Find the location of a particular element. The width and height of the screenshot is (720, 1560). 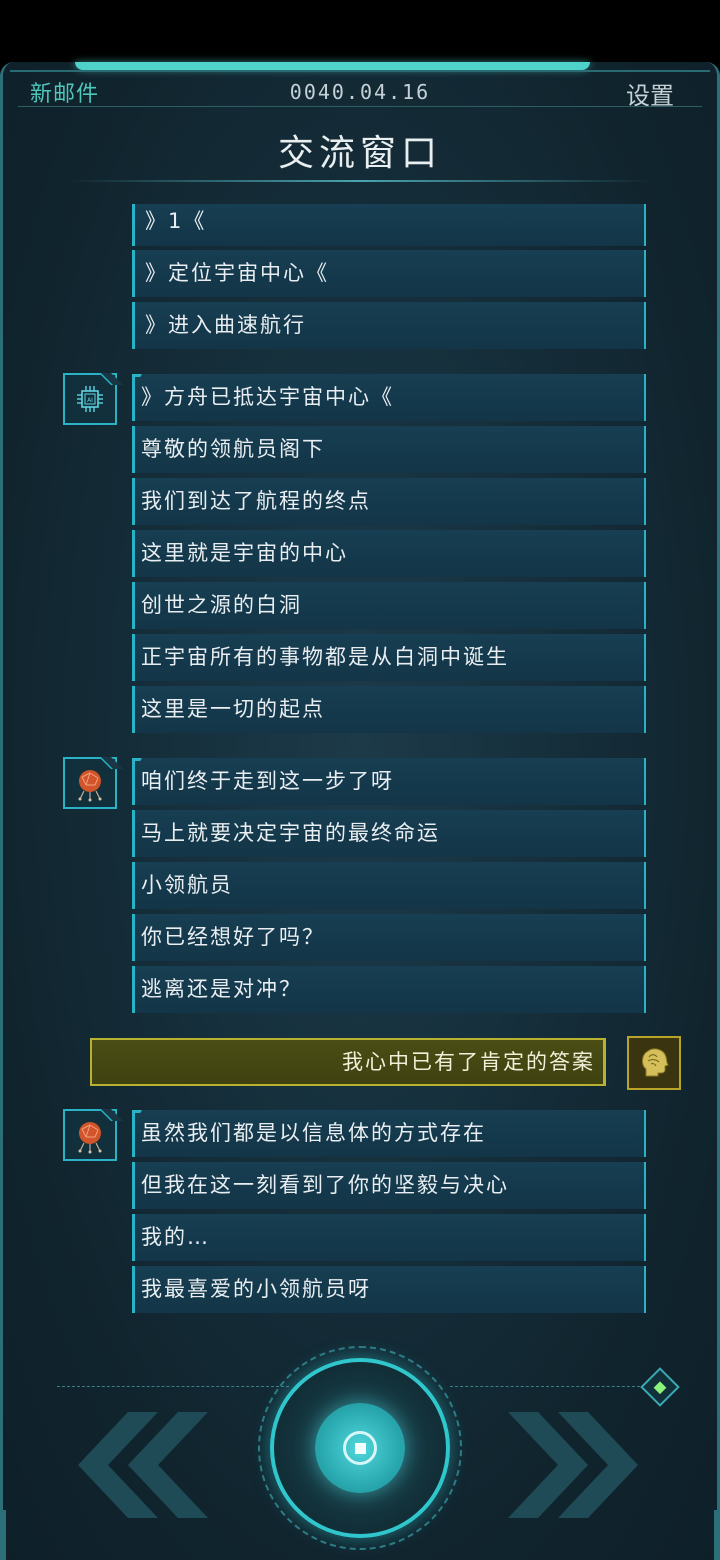

player-head-icon is located at coordinates (655, 1062).